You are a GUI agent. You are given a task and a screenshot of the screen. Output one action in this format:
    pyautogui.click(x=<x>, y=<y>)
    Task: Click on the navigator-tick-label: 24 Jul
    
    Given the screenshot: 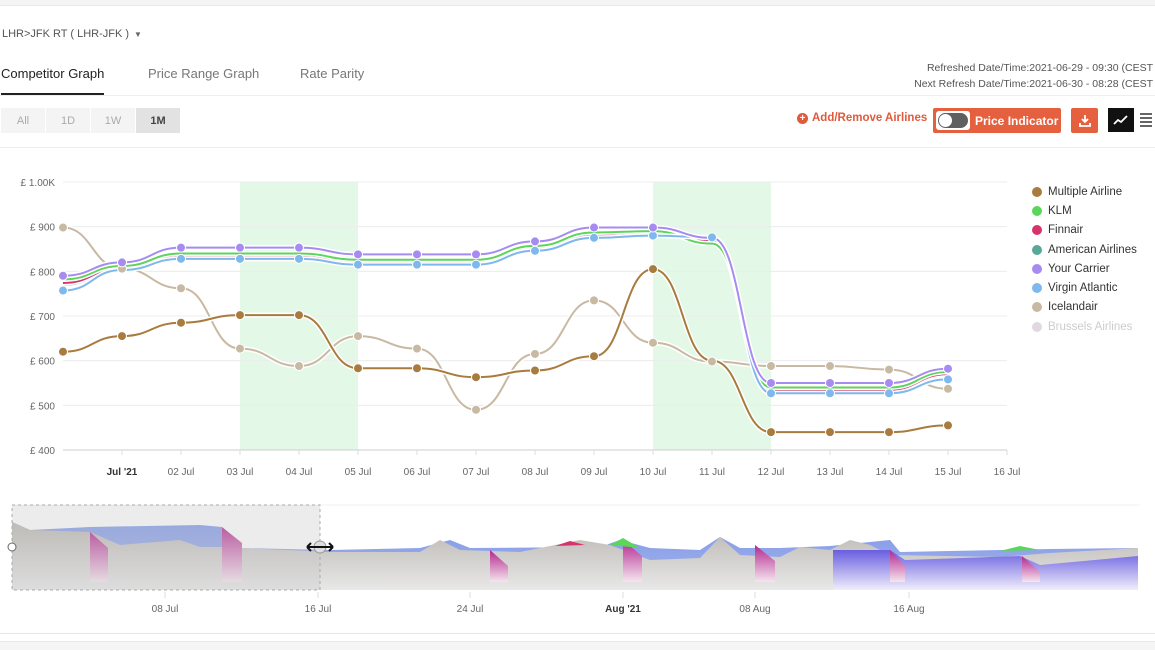 What is the action you would take?
    pyautogui.click(x=470, y=609)
    